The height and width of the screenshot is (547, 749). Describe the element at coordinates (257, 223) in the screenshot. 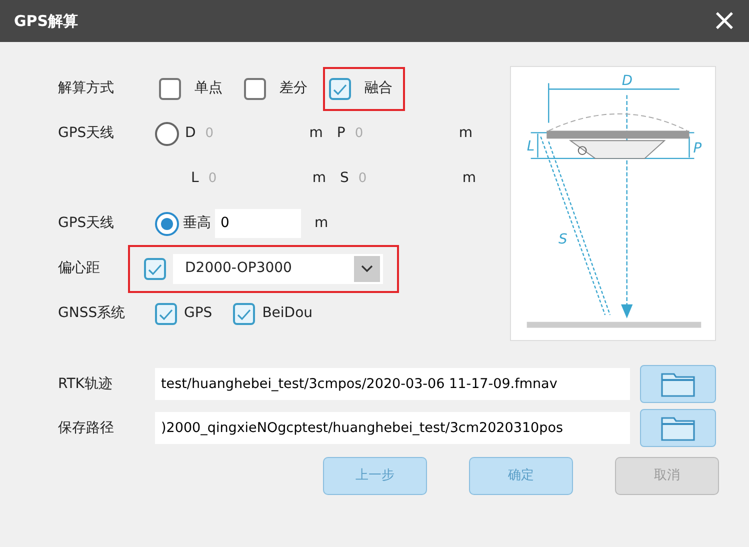

I see `height-field: 0` at that location.